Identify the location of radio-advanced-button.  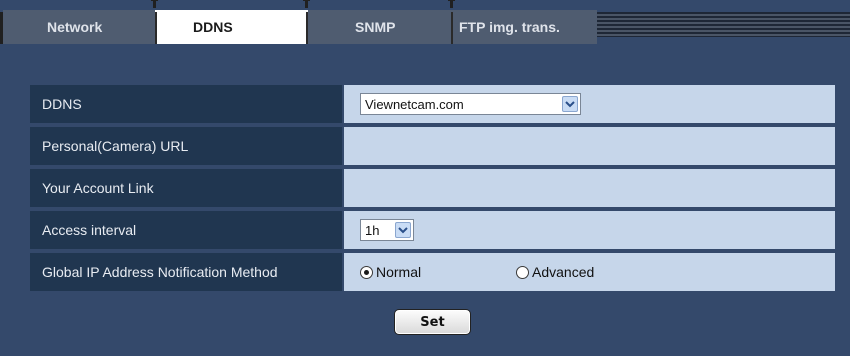
(522, 272).